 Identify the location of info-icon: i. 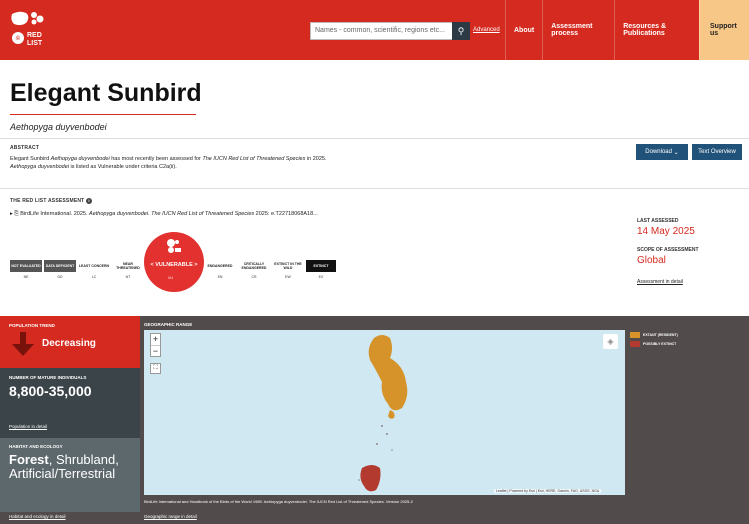
(89, 201).